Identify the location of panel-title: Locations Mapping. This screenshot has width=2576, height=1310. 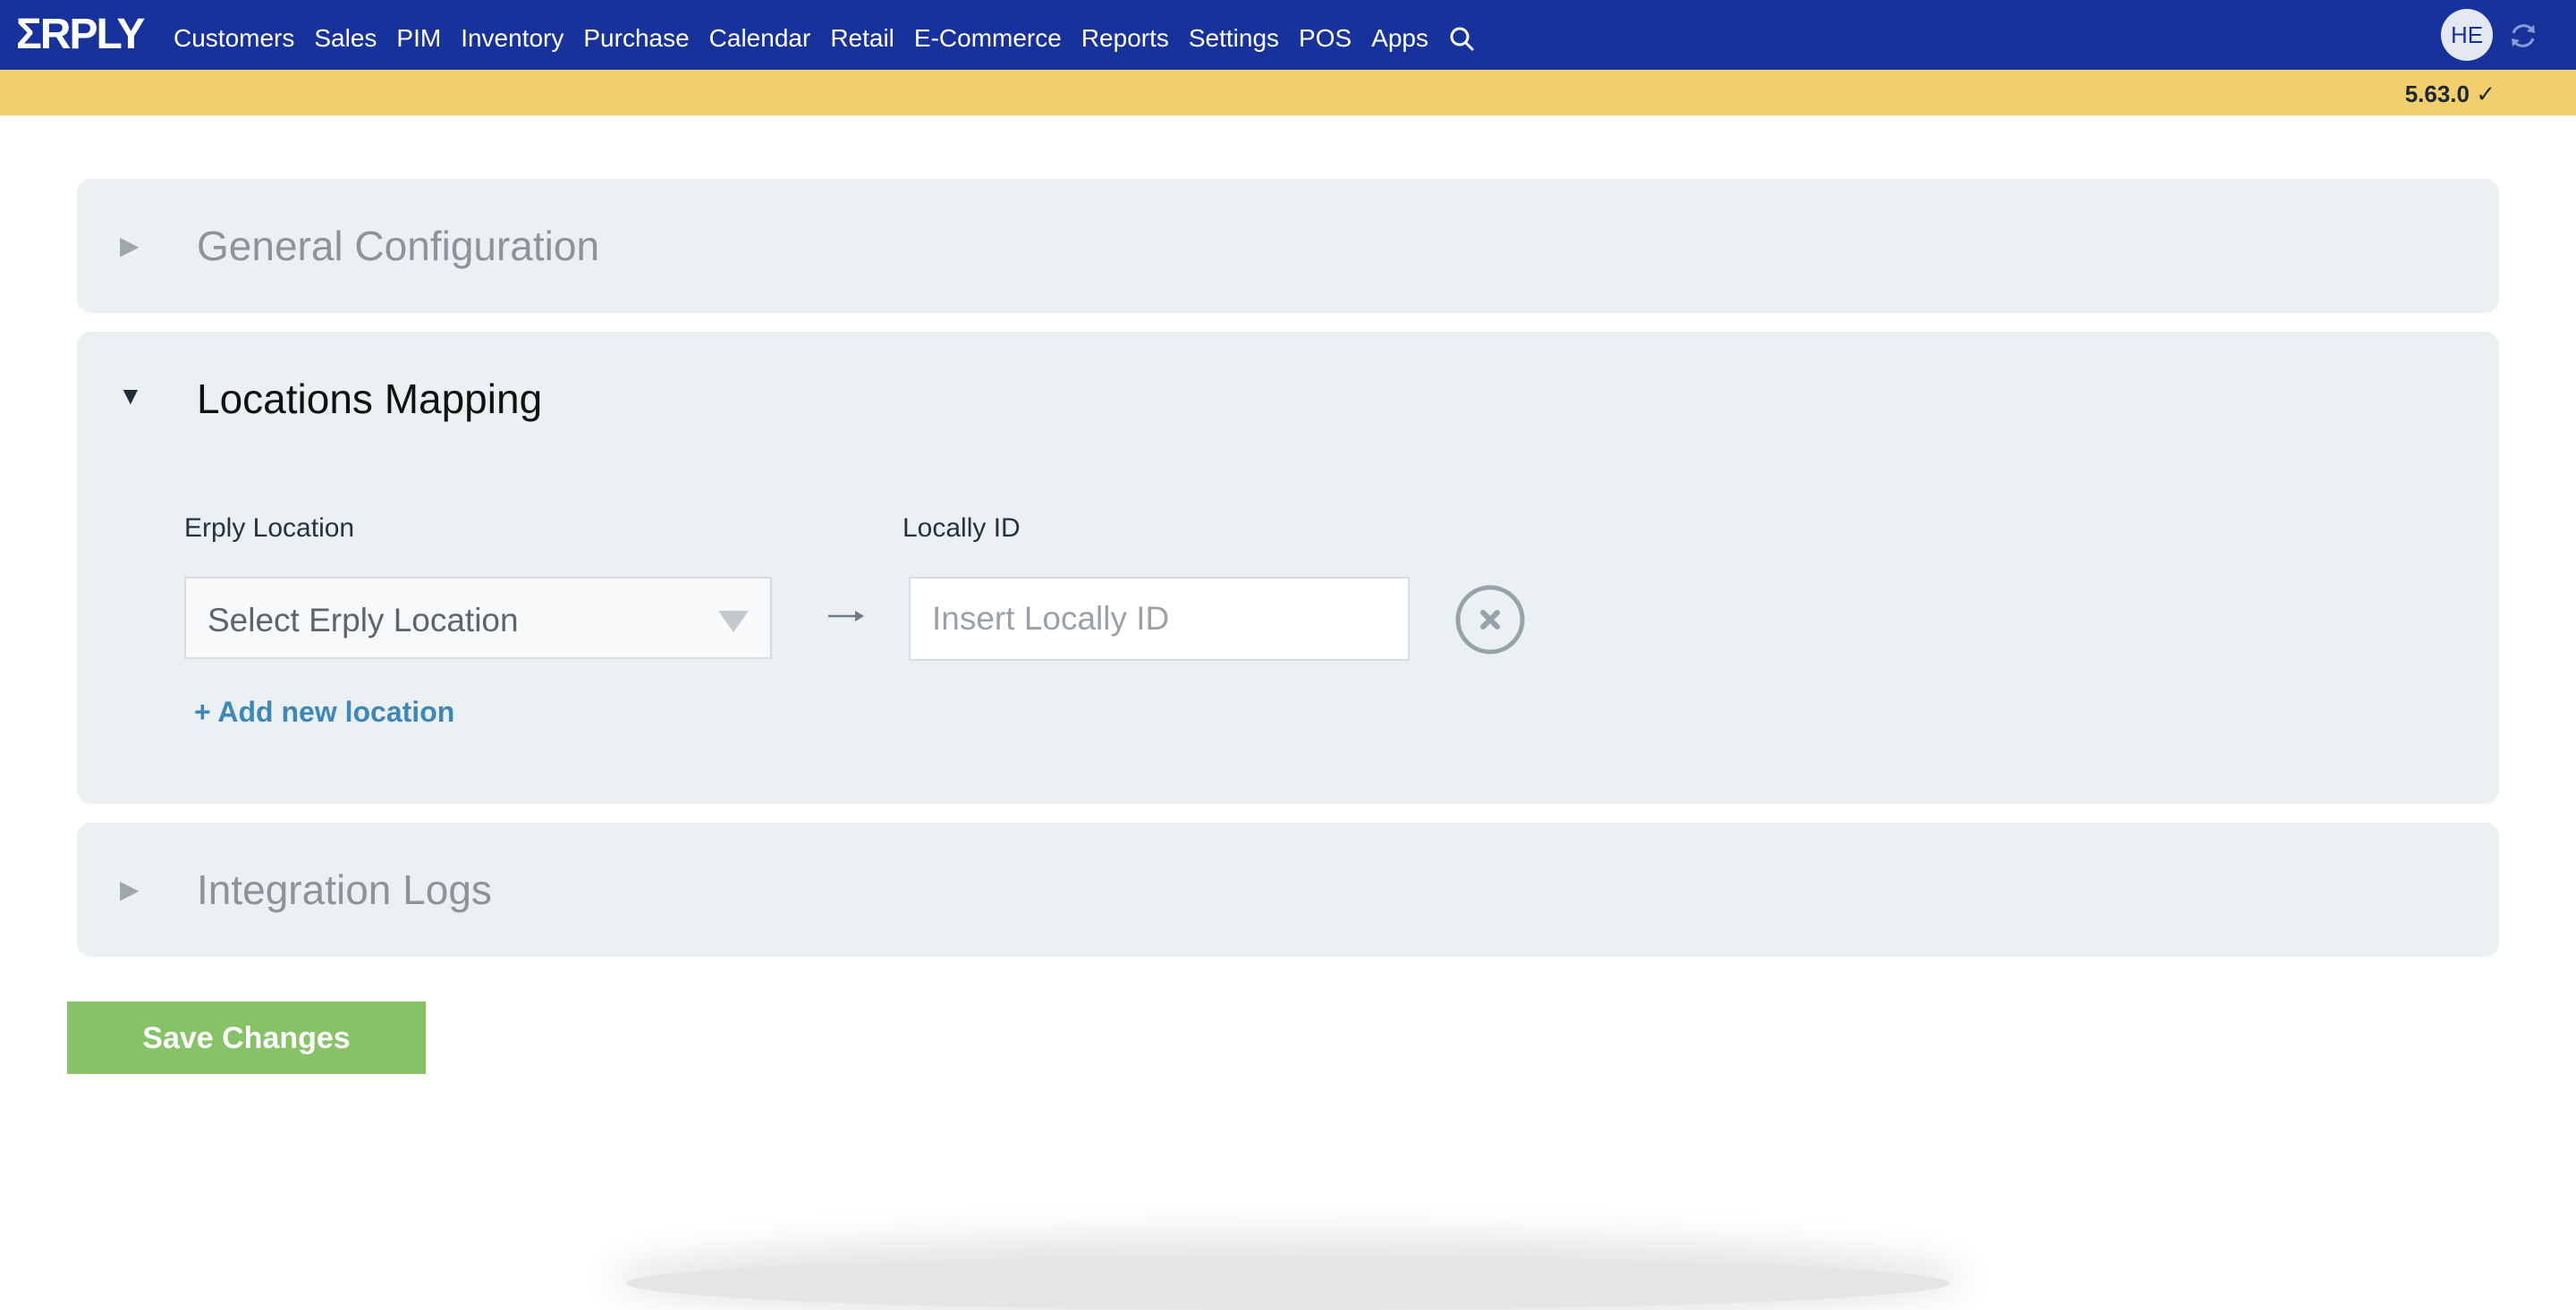
(370, 399).